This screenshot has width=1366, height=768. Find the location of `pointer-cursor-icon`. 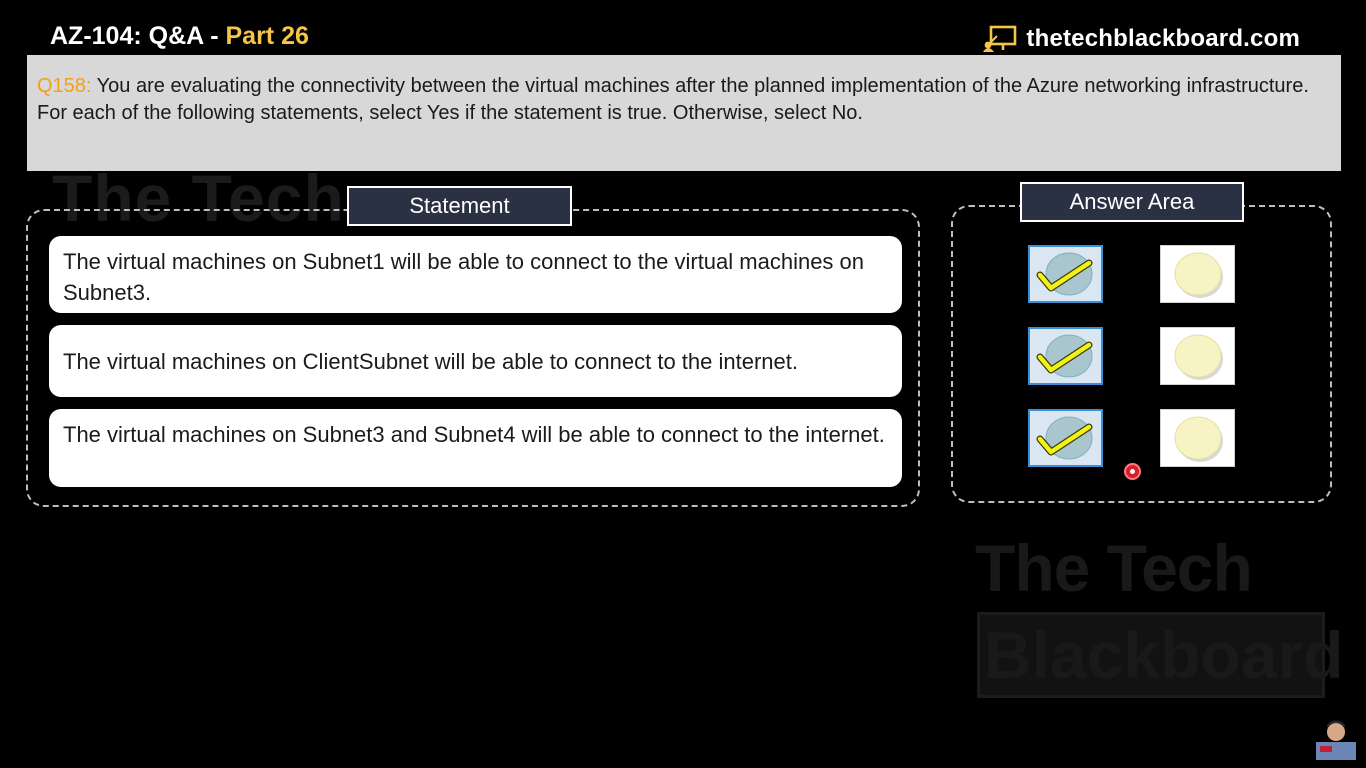

pointer-cursor-icon is located at coordinates (1132, 471).